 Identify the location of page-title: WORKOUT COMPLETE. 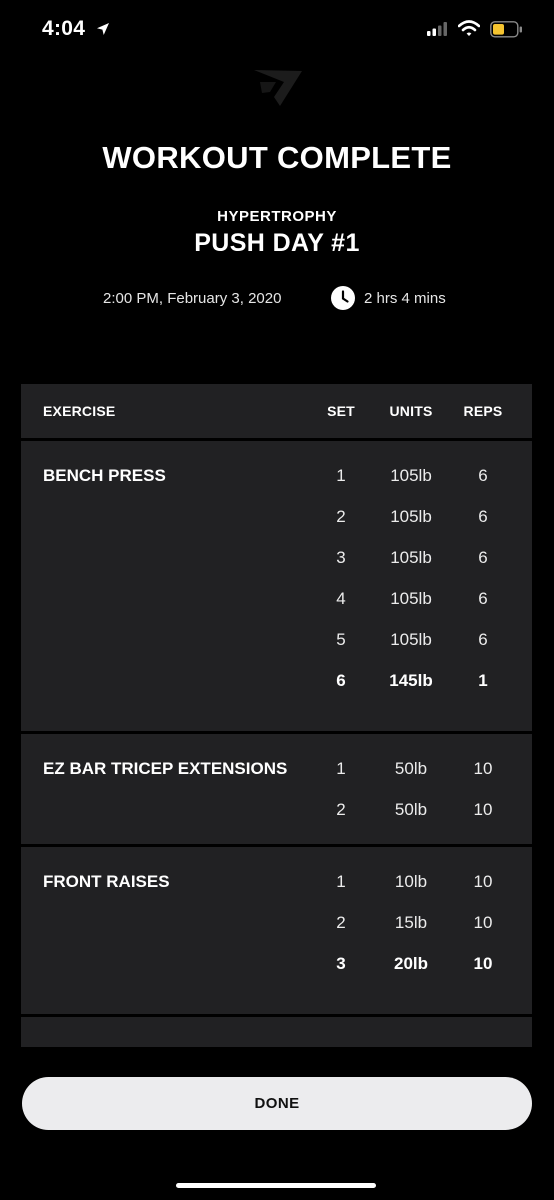
(277, 157).